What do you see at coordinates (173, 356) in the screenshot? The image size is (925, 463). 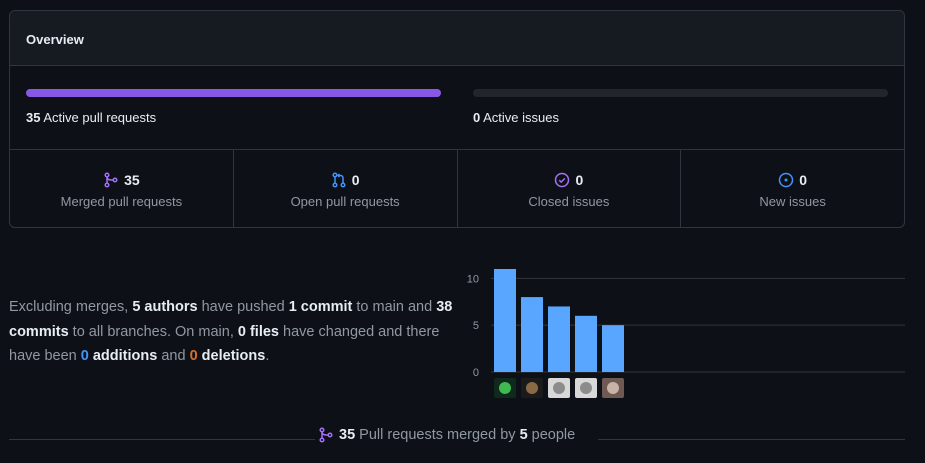 I see `summary-text: and` at bounding box center [173, 356].